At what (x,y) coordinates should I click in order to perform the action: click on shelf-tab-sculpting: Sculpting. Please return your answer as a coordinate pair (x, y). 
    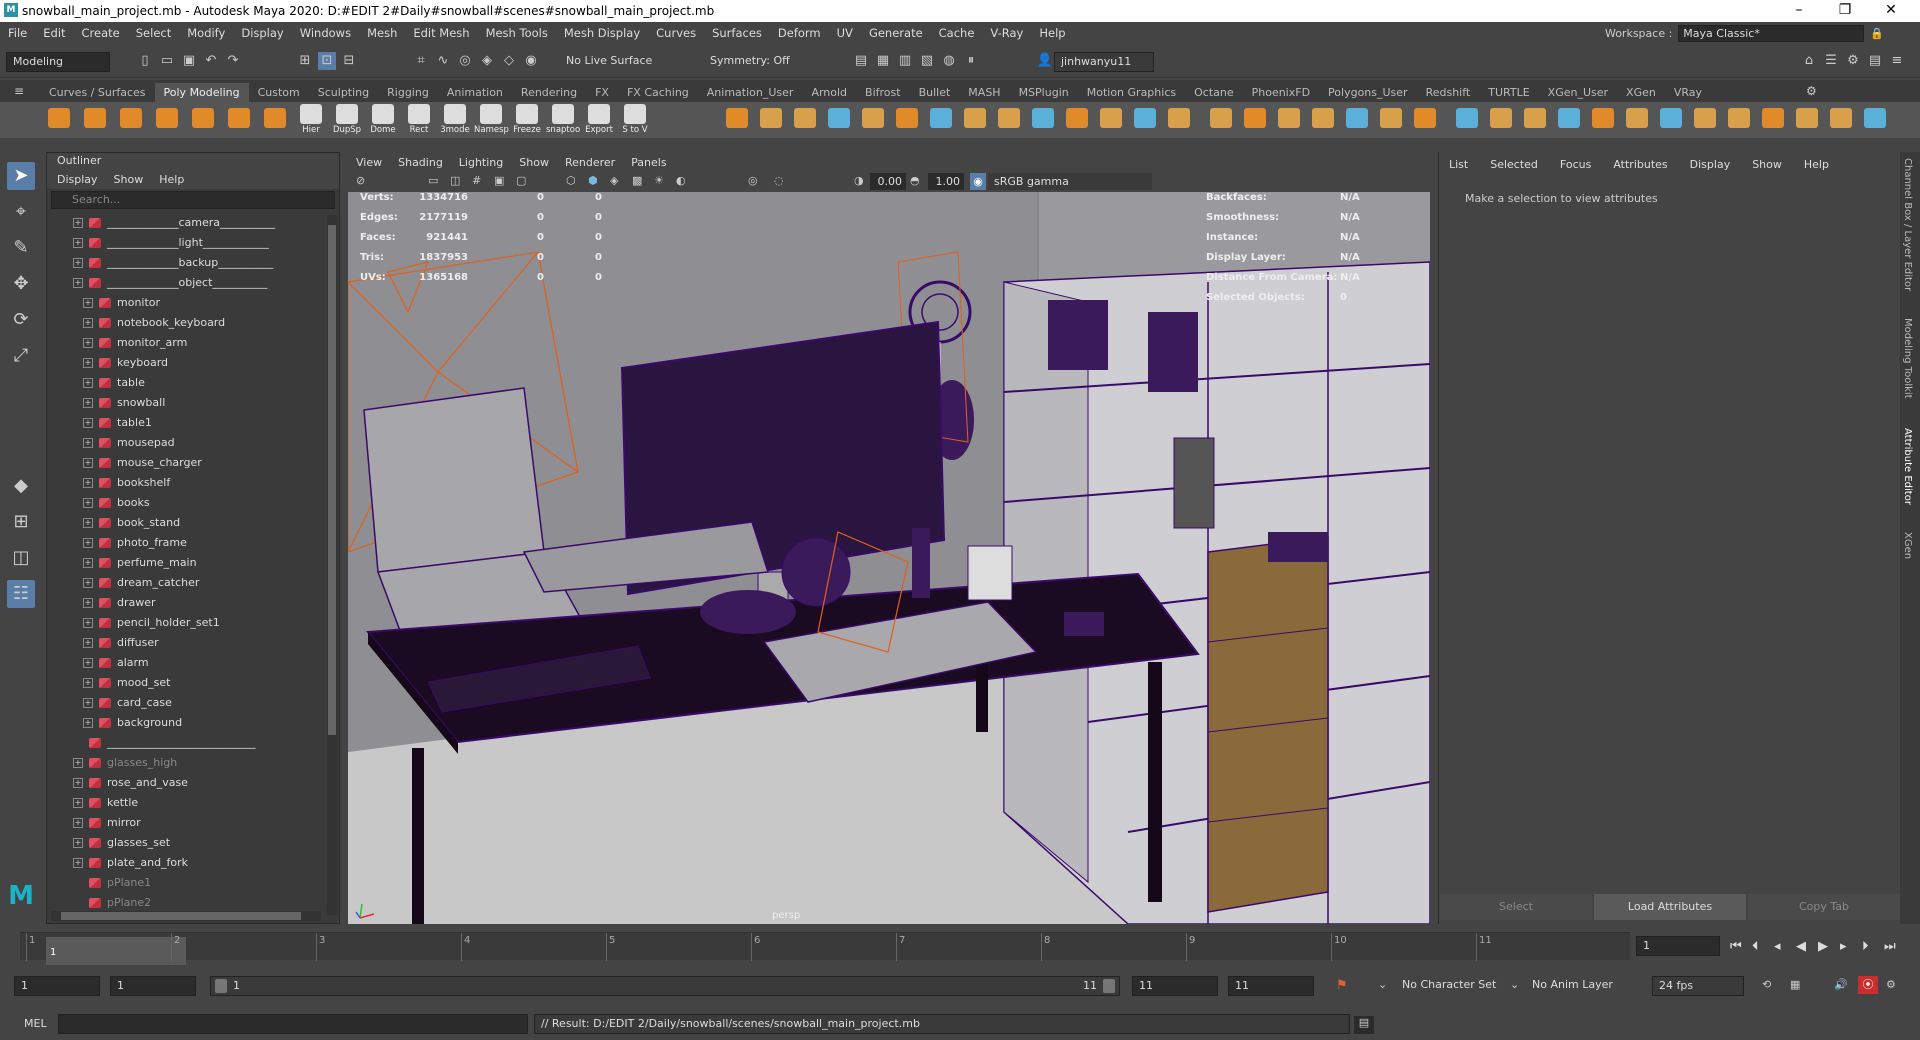
    Looking at the image, I should click on (343, 92).